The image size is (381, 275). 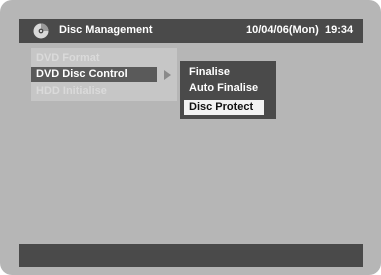 What do you see at coordinates (100, 91) in the screenshot?
I see `menu-item-hdd-initialise: HDD Initialise` at bounding box center [100, 91].